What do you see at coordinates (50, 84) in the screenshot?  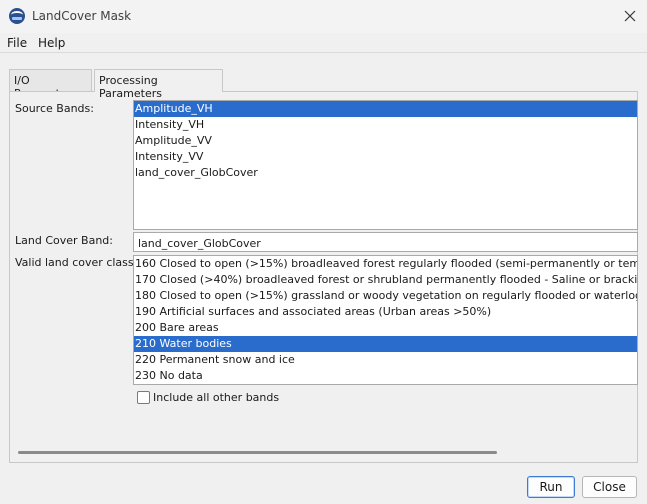 I see `tab-io-parameters: I/O Parameters` at bounding box center [50, 84].